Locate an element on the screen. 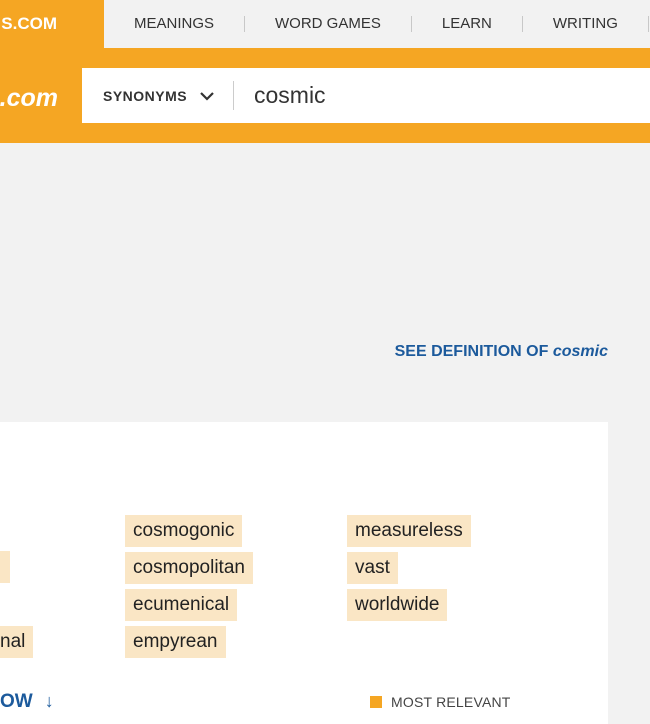 The height and width of the screenshot is (724, 650). see-definition-link: SEE DEFINITION OF cosmic is located at coordinates (501, 352).